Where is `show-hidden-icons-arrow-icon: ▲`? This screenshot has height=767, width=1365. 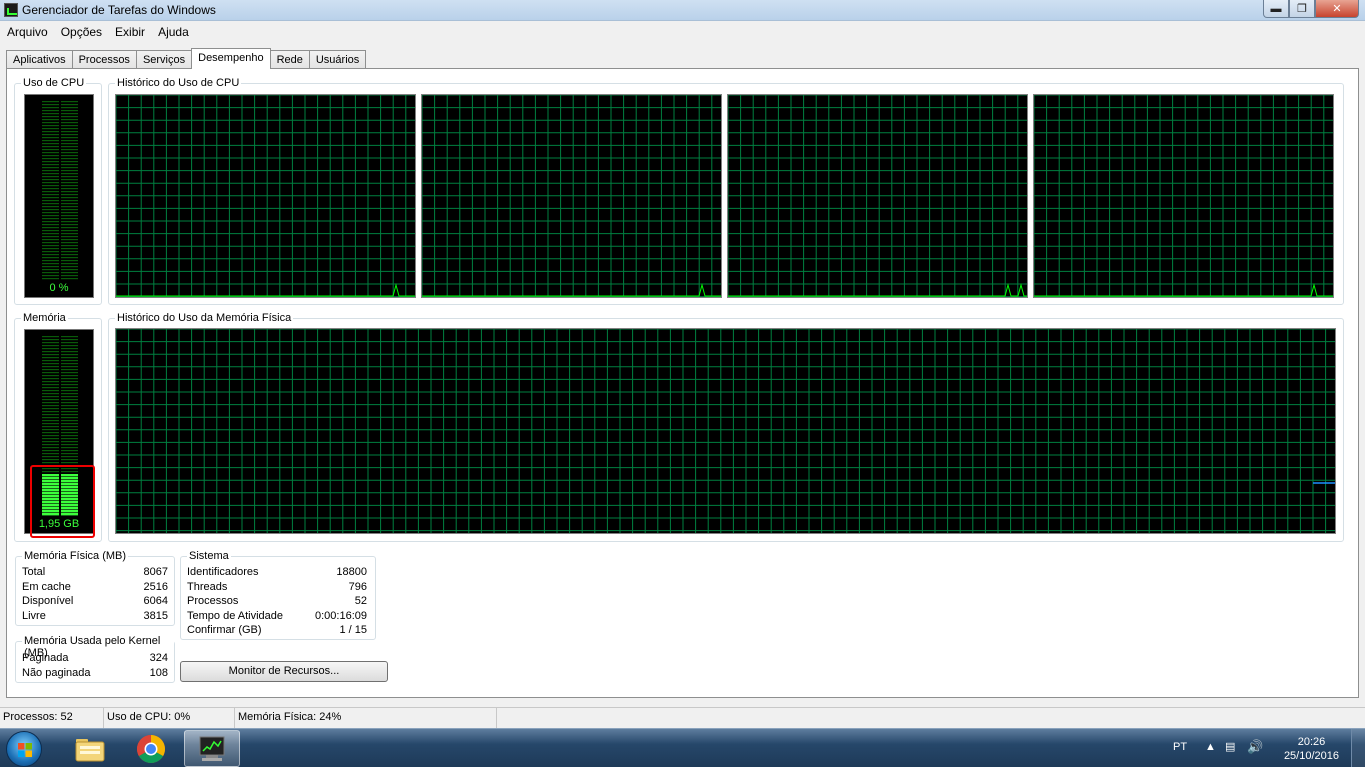
show-hidden-icons-arrow-icon: ▲ is located at coordinates (1210, 747).